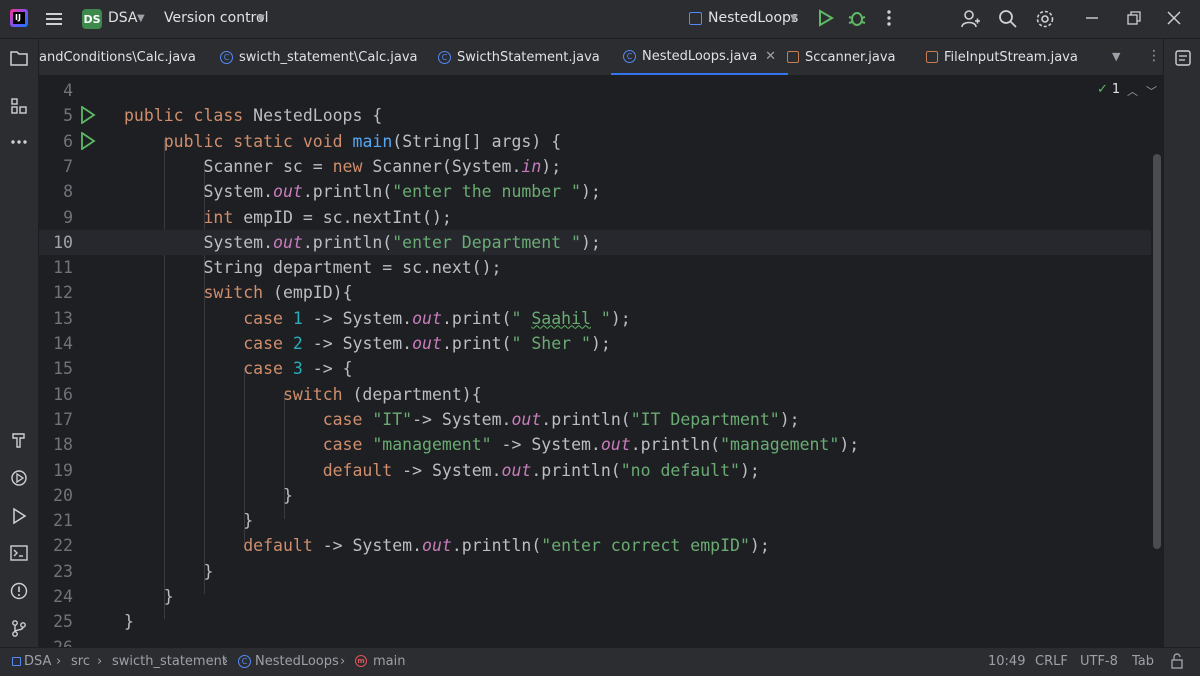 The width and height of the screenshot is (1200, 676). I want to click on git-branch-icon, so click(19, 628).